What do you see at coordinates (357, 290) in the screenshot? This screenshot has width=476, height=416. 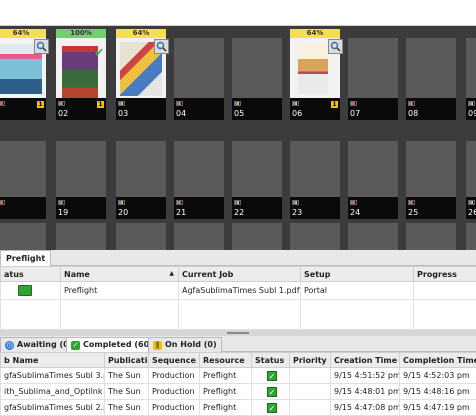 I see `setup-cell: Portal` at bounding box center [357, 290].